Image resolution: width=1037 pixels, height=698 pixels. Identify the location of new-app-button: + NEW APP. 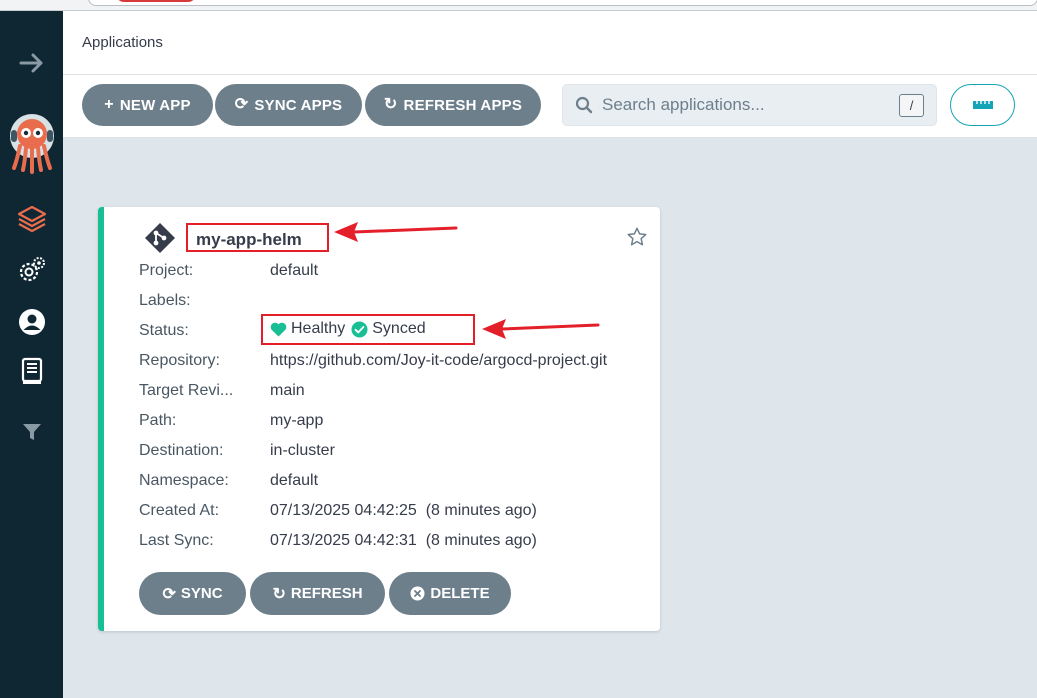
(147, 105).